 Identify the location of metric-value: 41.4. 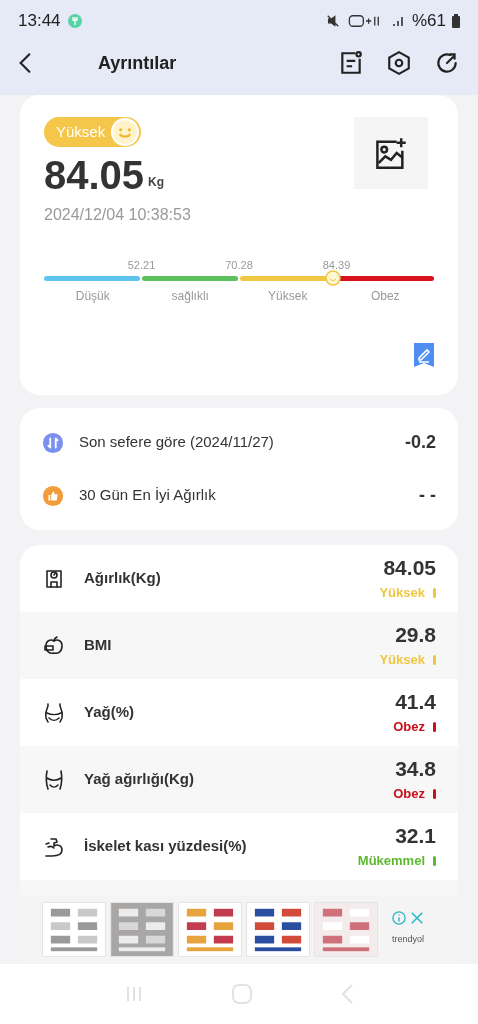
(415, 701).